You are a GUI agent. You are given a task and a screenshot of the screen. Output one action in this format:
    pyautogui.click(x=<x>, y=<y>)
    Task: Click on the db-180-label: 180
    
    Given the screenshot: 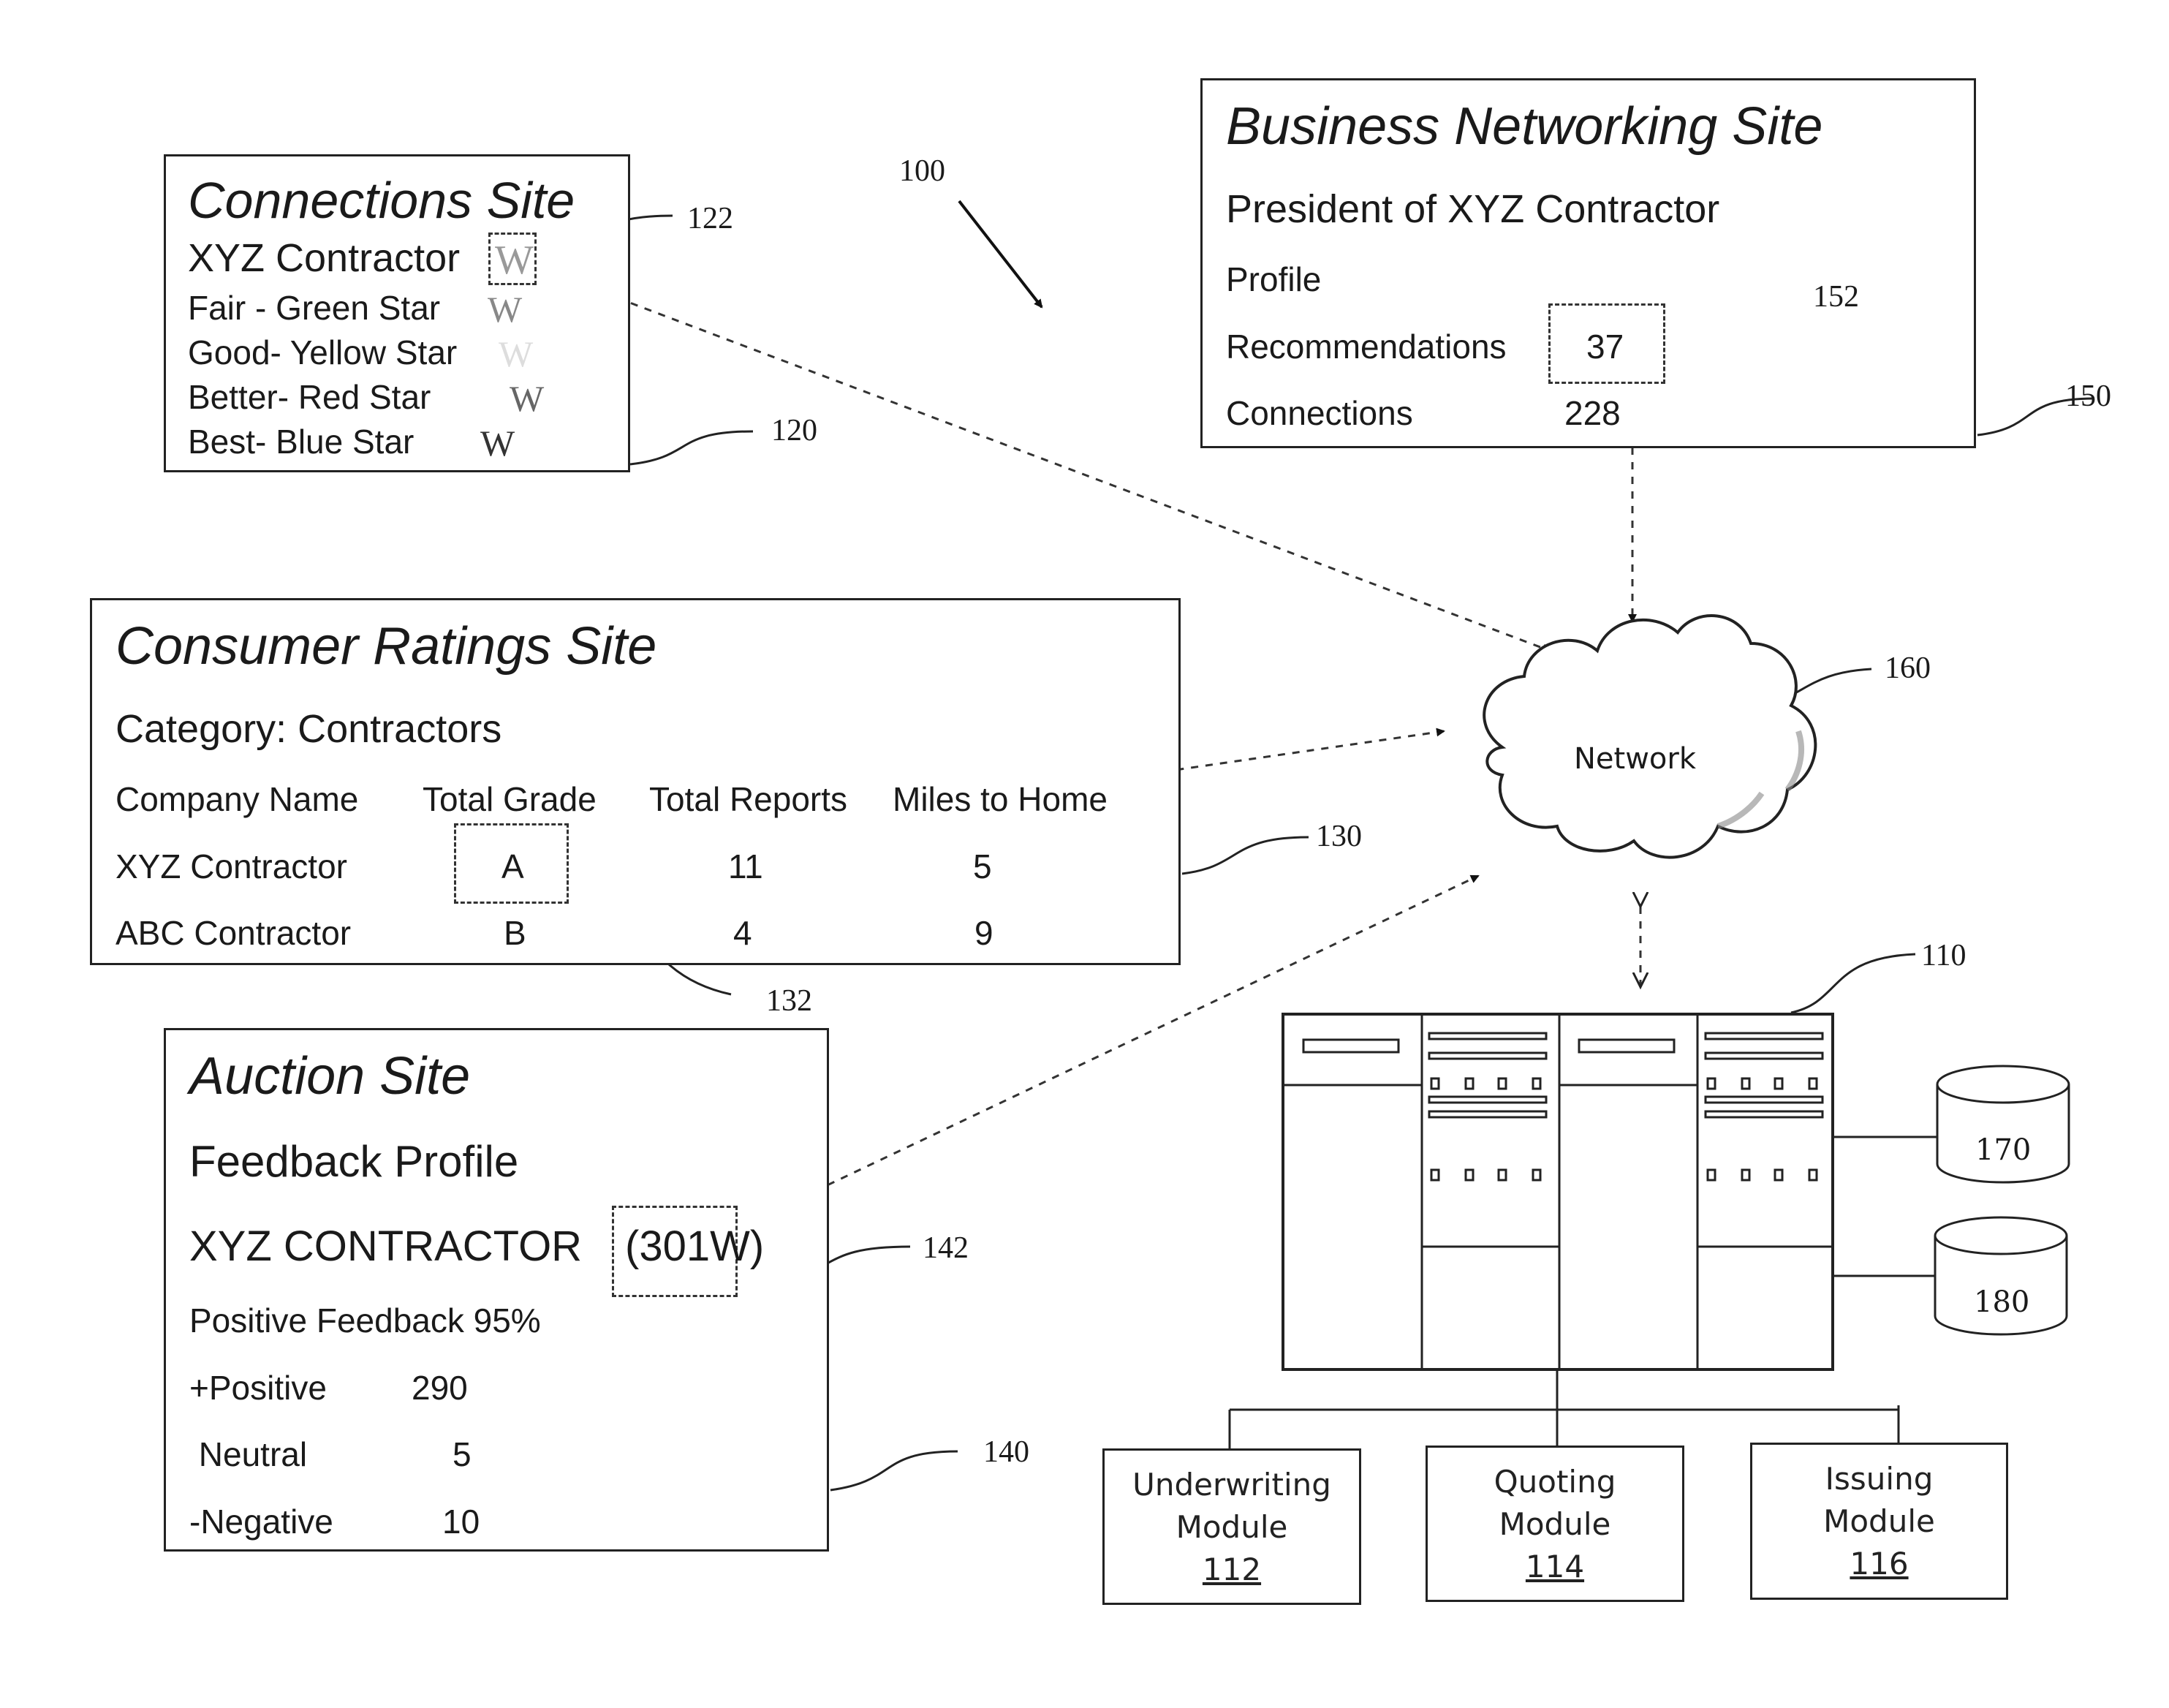 What is the action you would take?
    pyautogui.click(x=2002, y=1302)
    